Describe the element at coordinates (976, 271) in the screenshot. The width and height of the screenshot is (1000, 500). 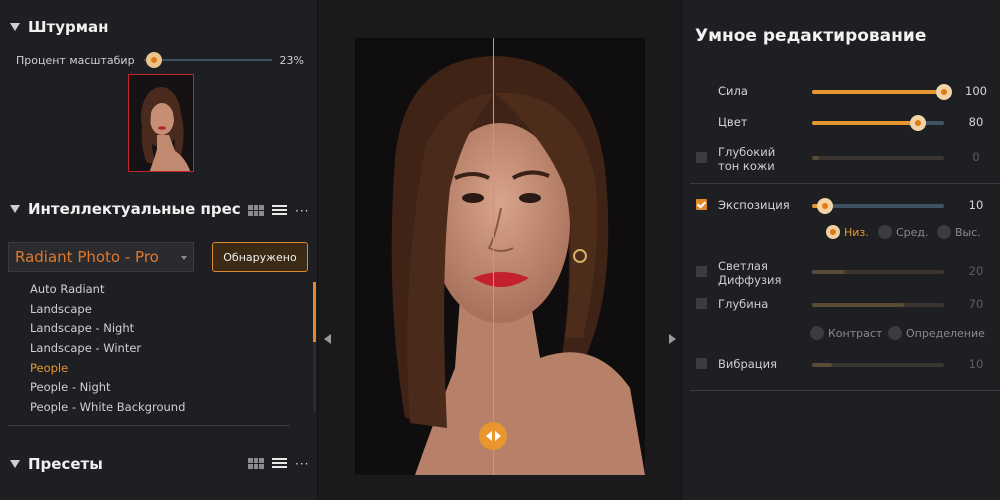
I see `control-value: 20` at that location.